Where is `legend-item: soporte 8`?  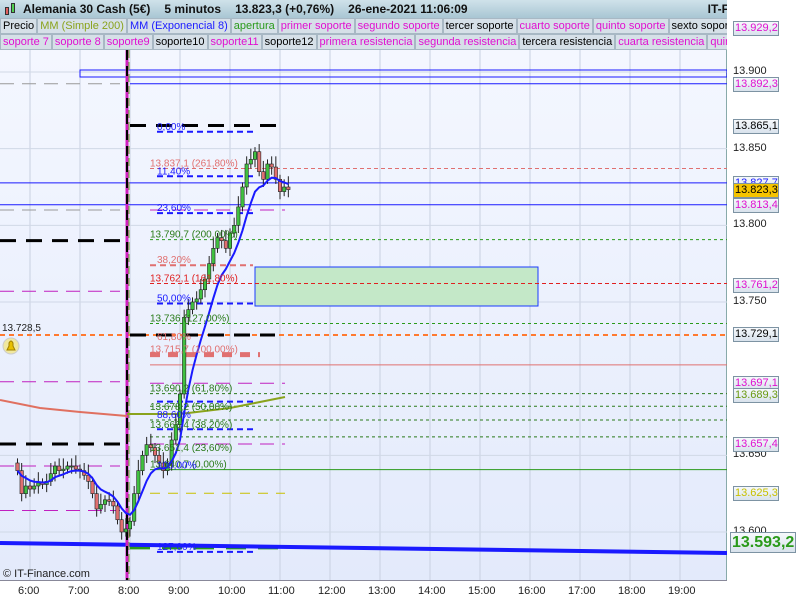 legend-item: soporte 8 is located at coordinates (77, 42).